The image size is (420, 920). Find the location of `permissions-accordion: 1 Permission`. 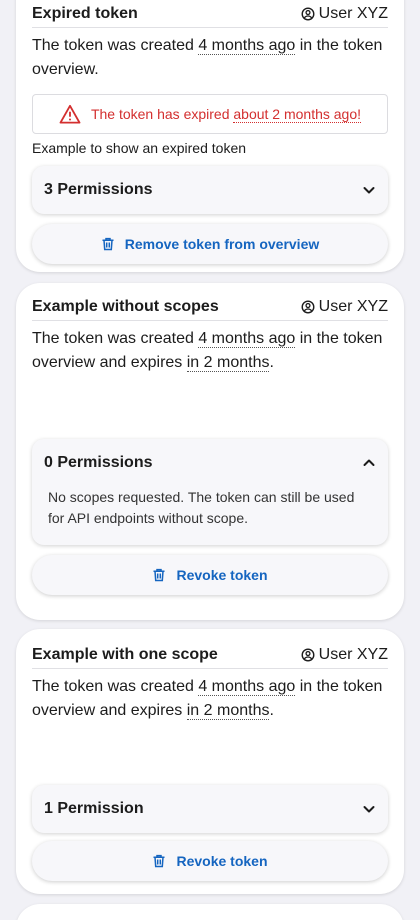

permissions-accordion: 1 Permission is located at coordinates (210, 809).